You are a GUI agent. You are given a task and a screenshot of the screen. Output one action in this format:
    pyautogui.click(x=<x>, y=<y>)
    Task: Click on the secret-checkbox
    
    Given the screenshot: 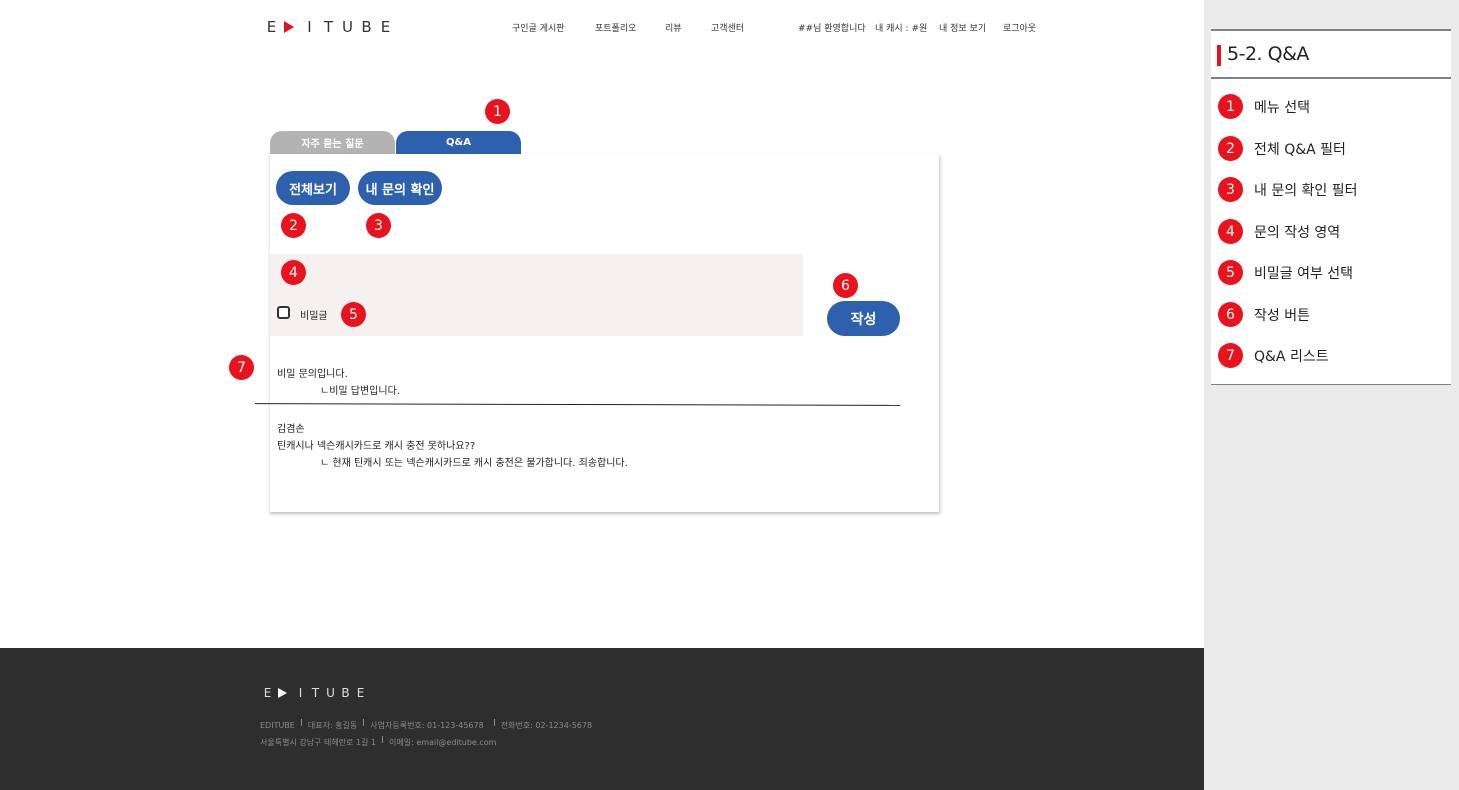 What is the action you would take?
    pyautogui.click(x=283, y=312)
    